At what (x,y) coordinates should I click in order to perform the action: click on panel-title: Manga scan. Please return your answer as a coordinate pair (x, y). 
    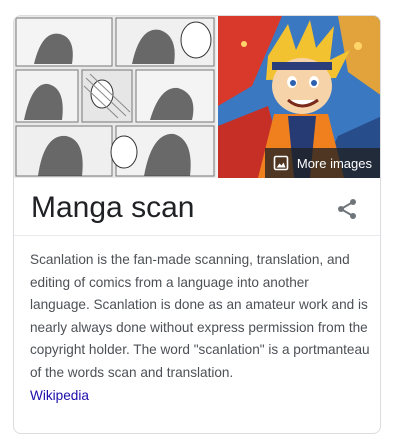
    Looking at the image, I should click on (113, 207).